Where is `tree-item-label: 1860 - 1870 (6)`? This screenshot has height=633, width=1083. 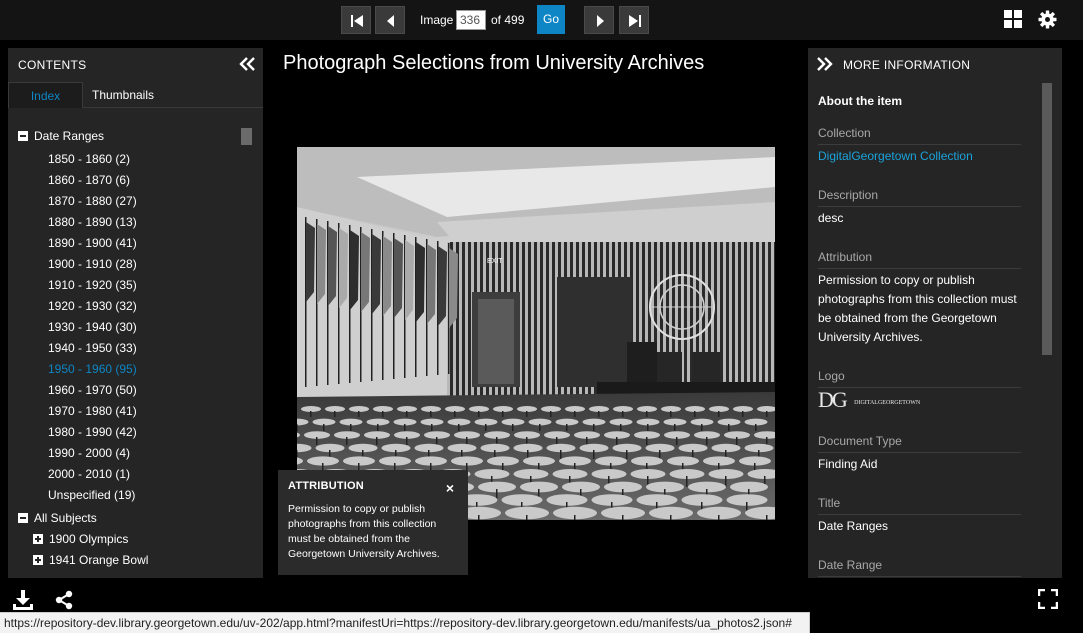 tree-item-label: 1860 - 1870 (6) is located at coordinates (89, 180).